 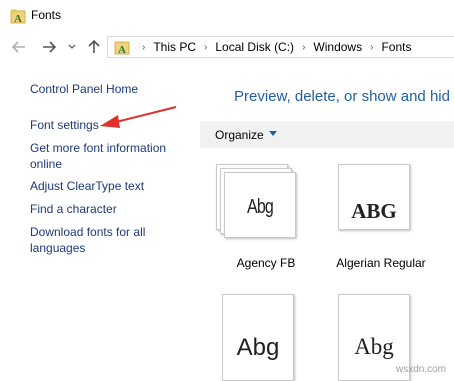 I want to click on control-panel-home-link: Control Panel Home, so click(x=84, y=89).